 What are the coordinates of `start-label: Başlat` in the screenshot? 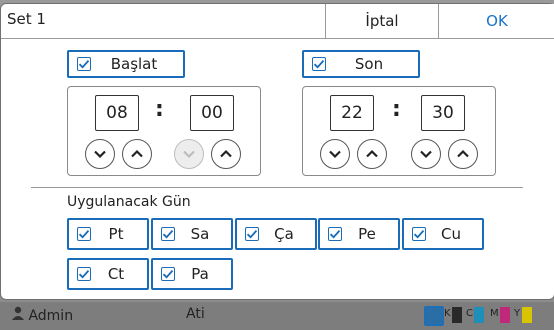 It's located at (134, 64).